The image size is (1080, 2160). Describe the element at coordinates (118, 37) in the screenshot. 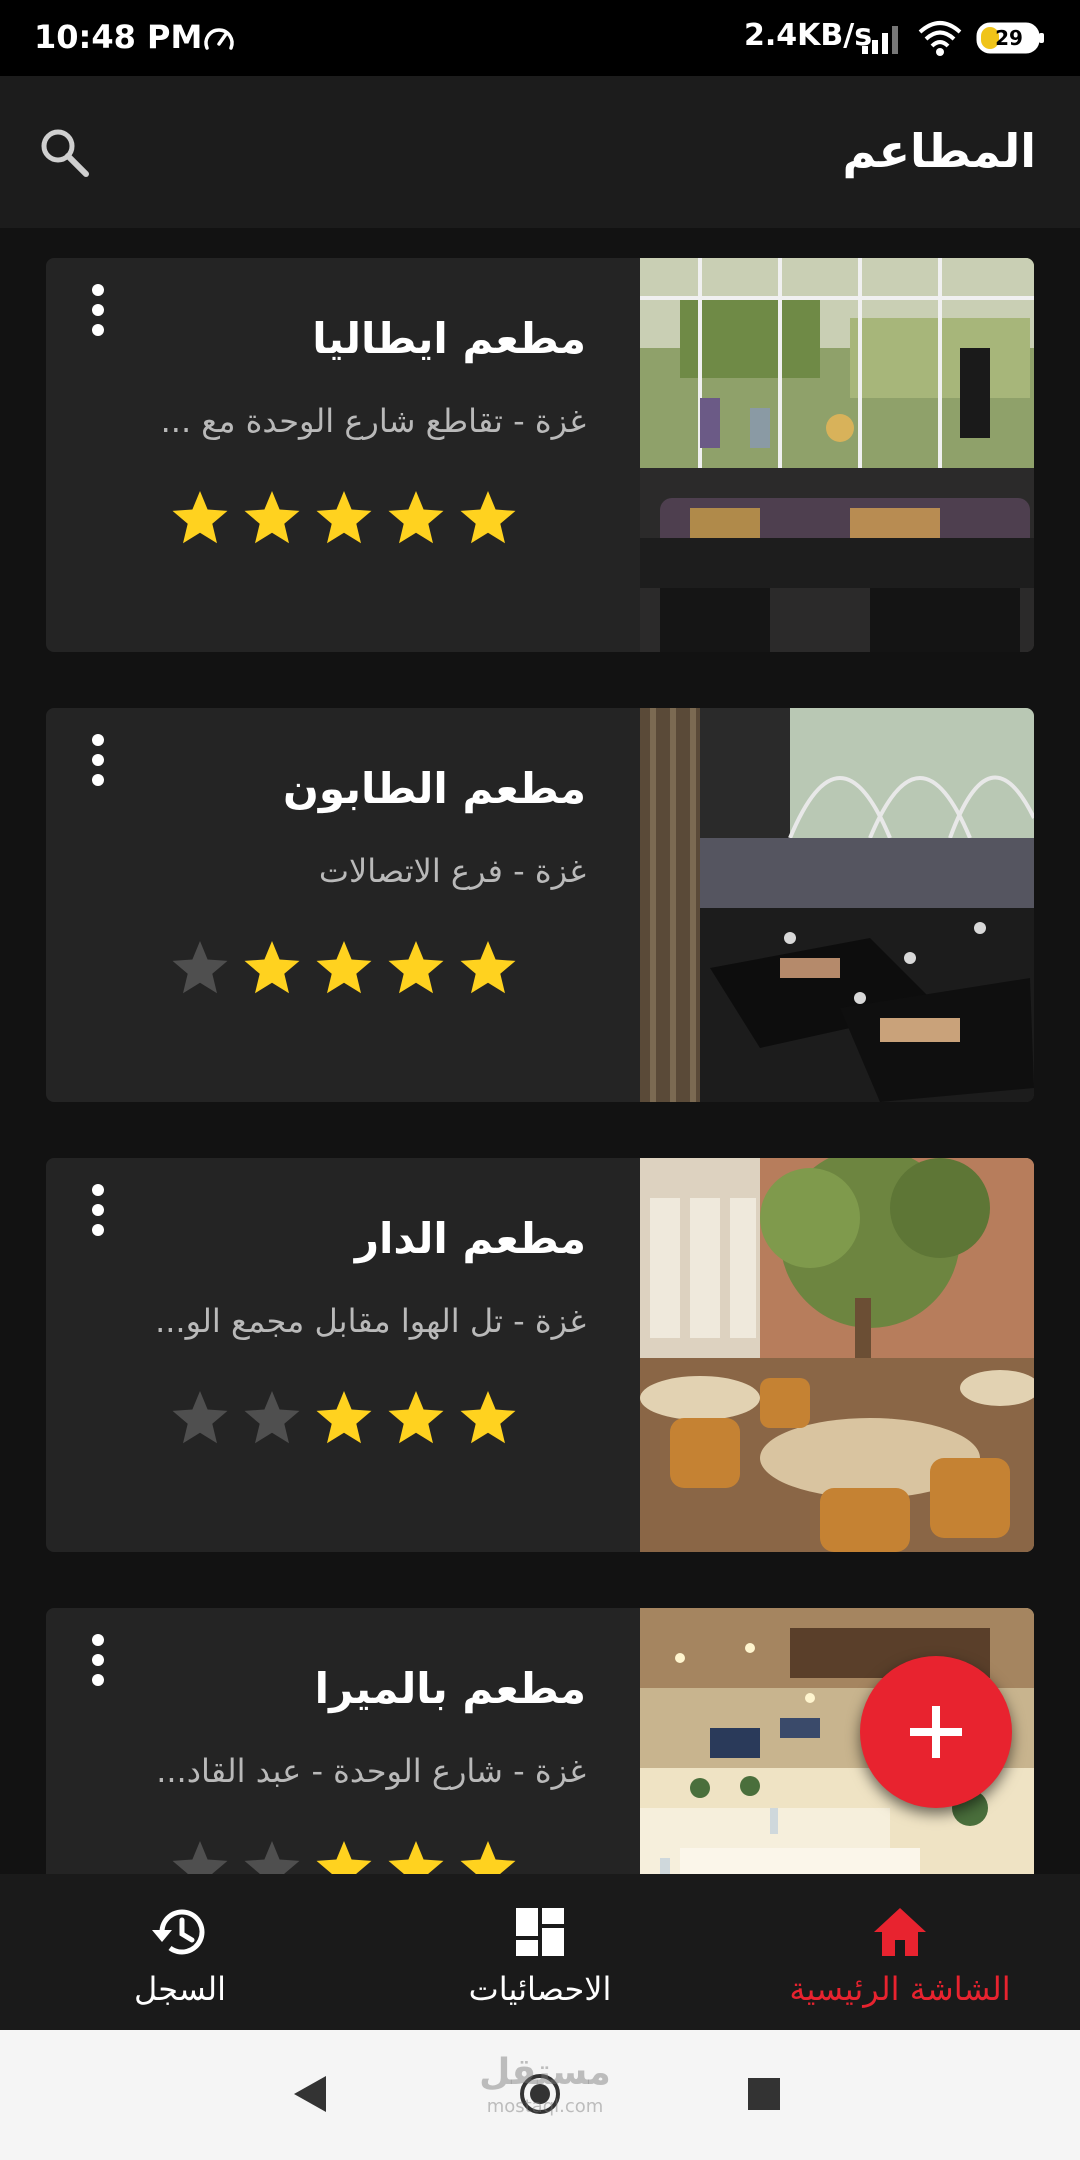

I see `status-time: 10:48 PM` at that location.